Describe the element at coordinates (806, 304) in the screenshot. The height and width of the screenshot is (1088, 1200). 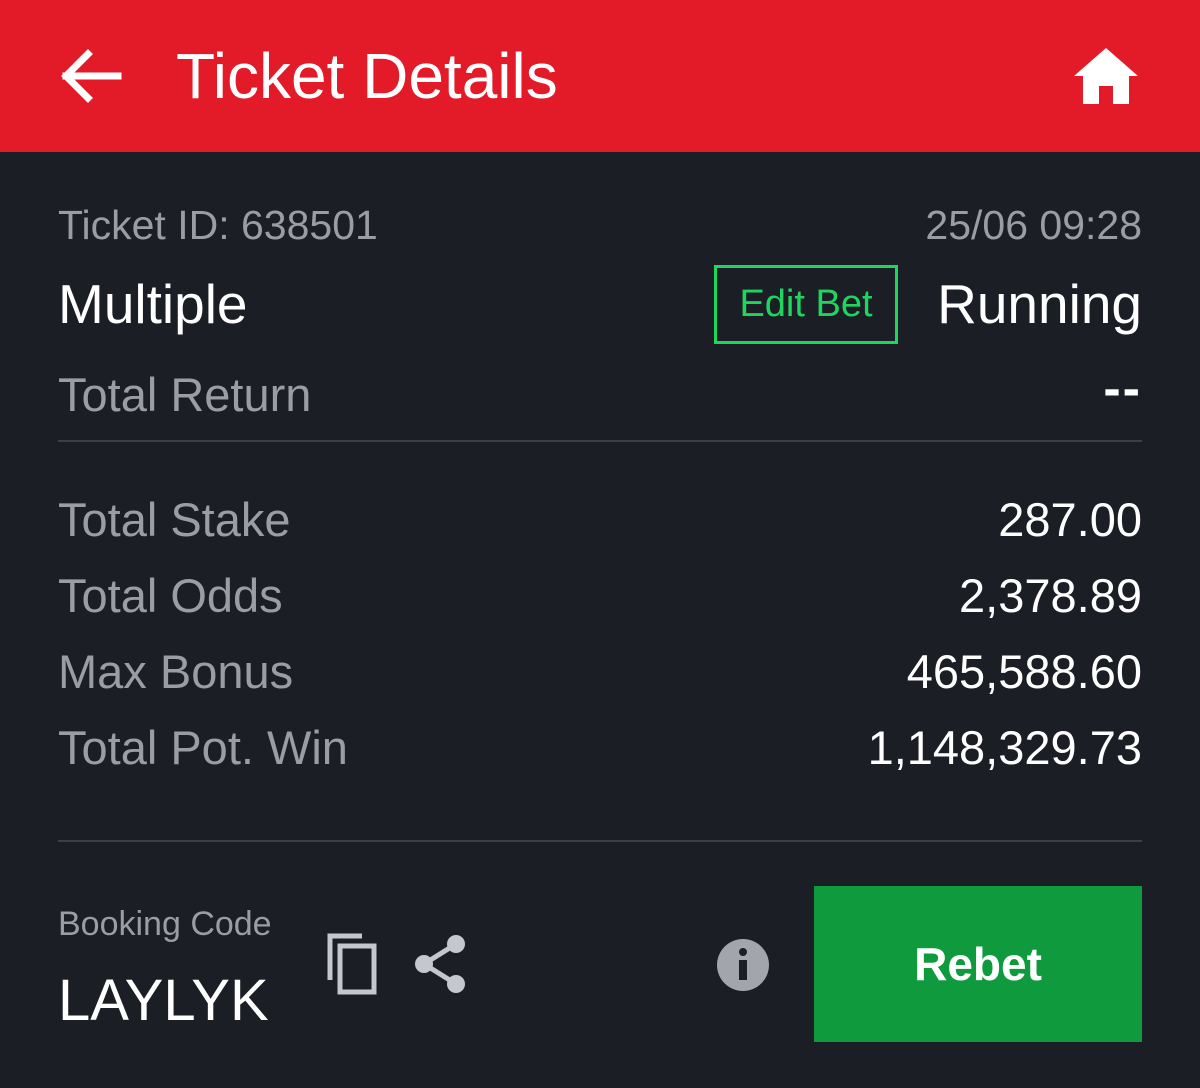
I see `edit-bet-button: Edit Bet` at that location.